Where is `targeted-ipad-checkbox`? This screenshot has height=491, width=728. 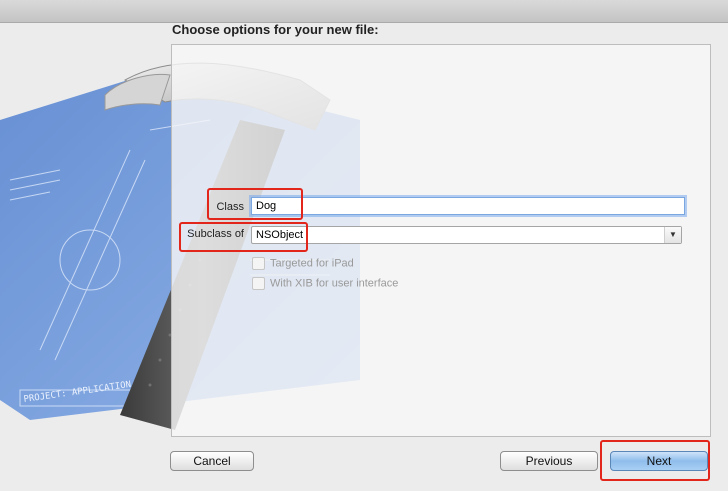
targeted-ipad-checkbox is located at coordinates (258, 263).